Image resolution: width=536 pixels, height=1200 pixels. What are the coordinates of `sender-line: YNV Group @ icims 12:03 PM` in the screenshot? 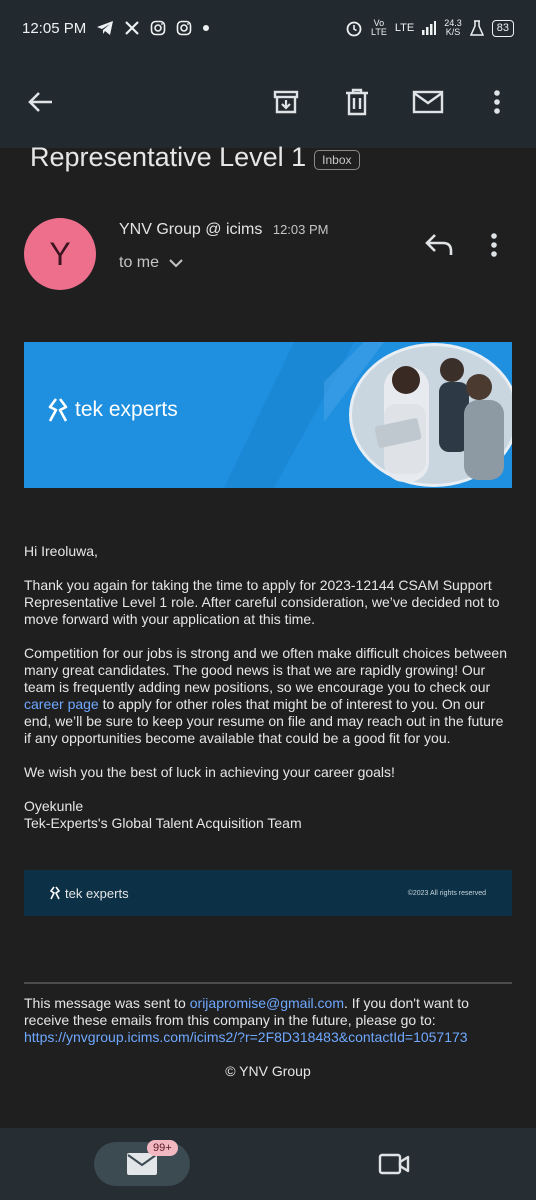 It's located at (224, 230).